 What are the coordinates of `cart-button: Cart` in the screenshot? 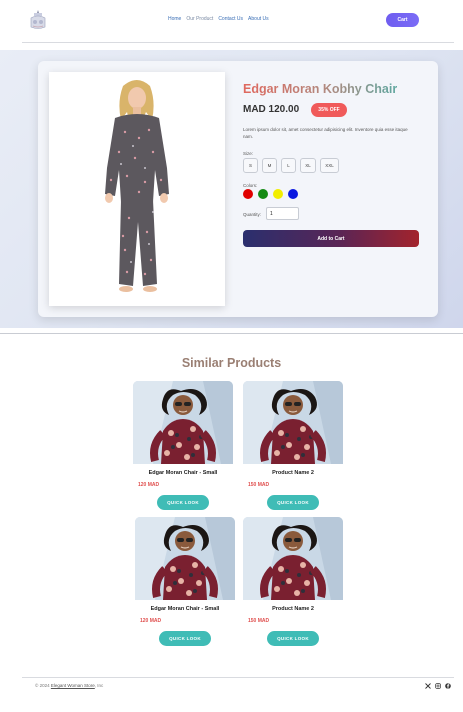 It's located at (402, 20).